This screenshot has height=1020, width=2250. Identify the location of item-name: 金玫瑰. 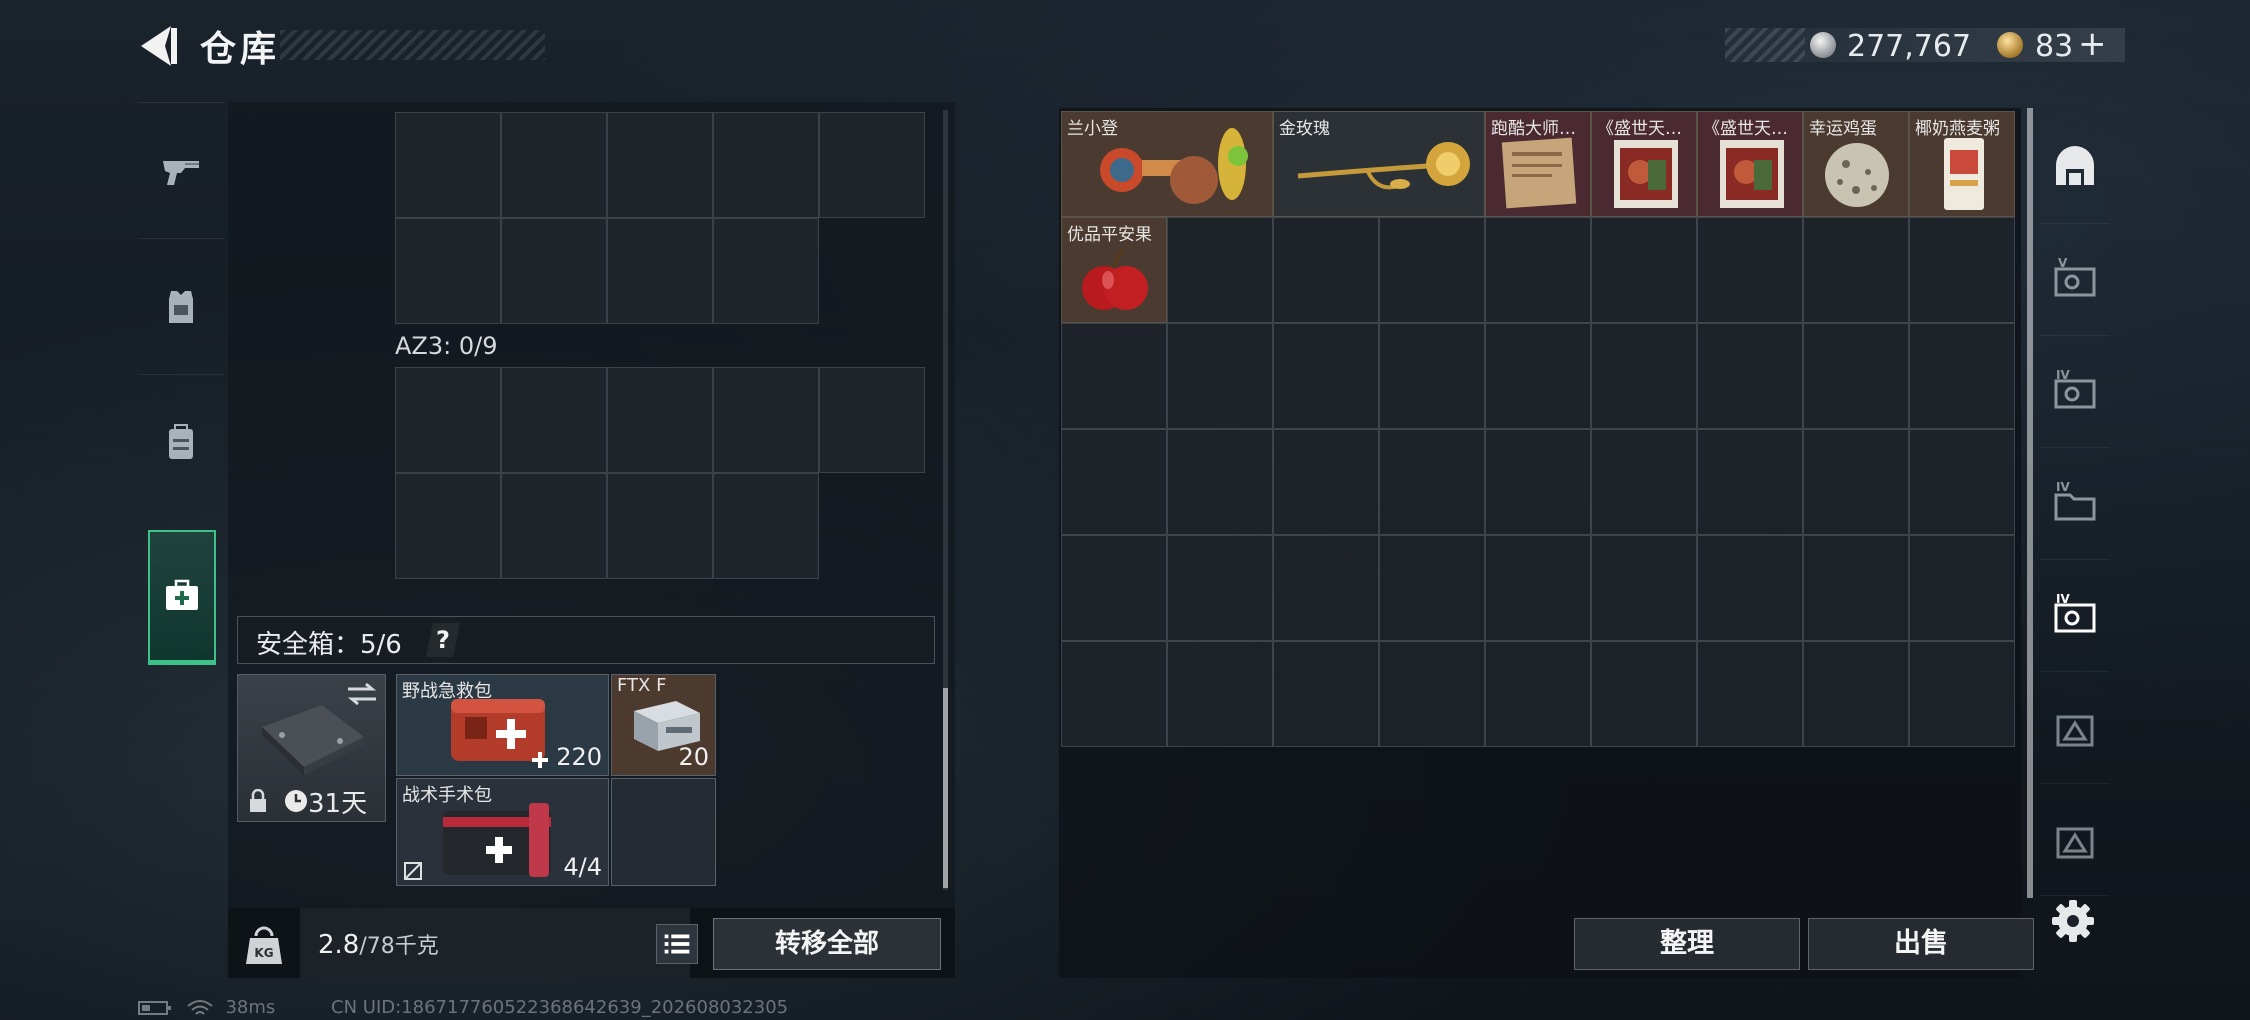
(1304, 129).